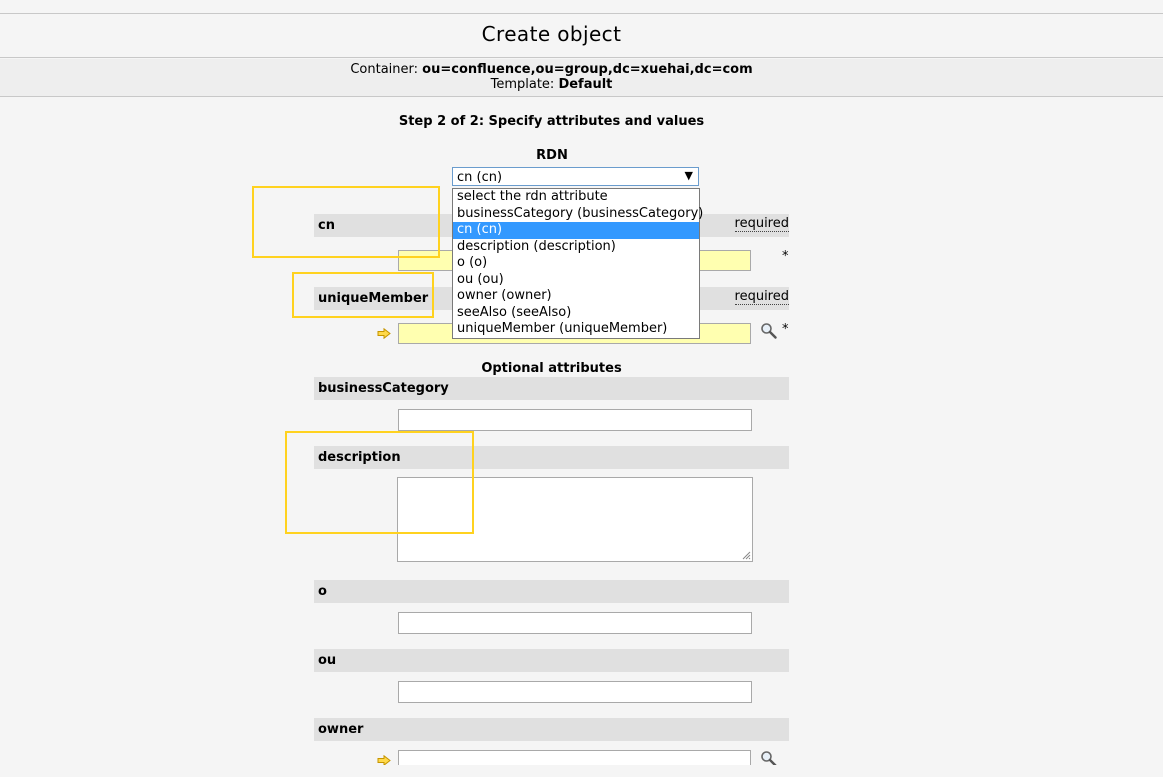  I want to click on rdn-option: description (description), so click(576, 247).